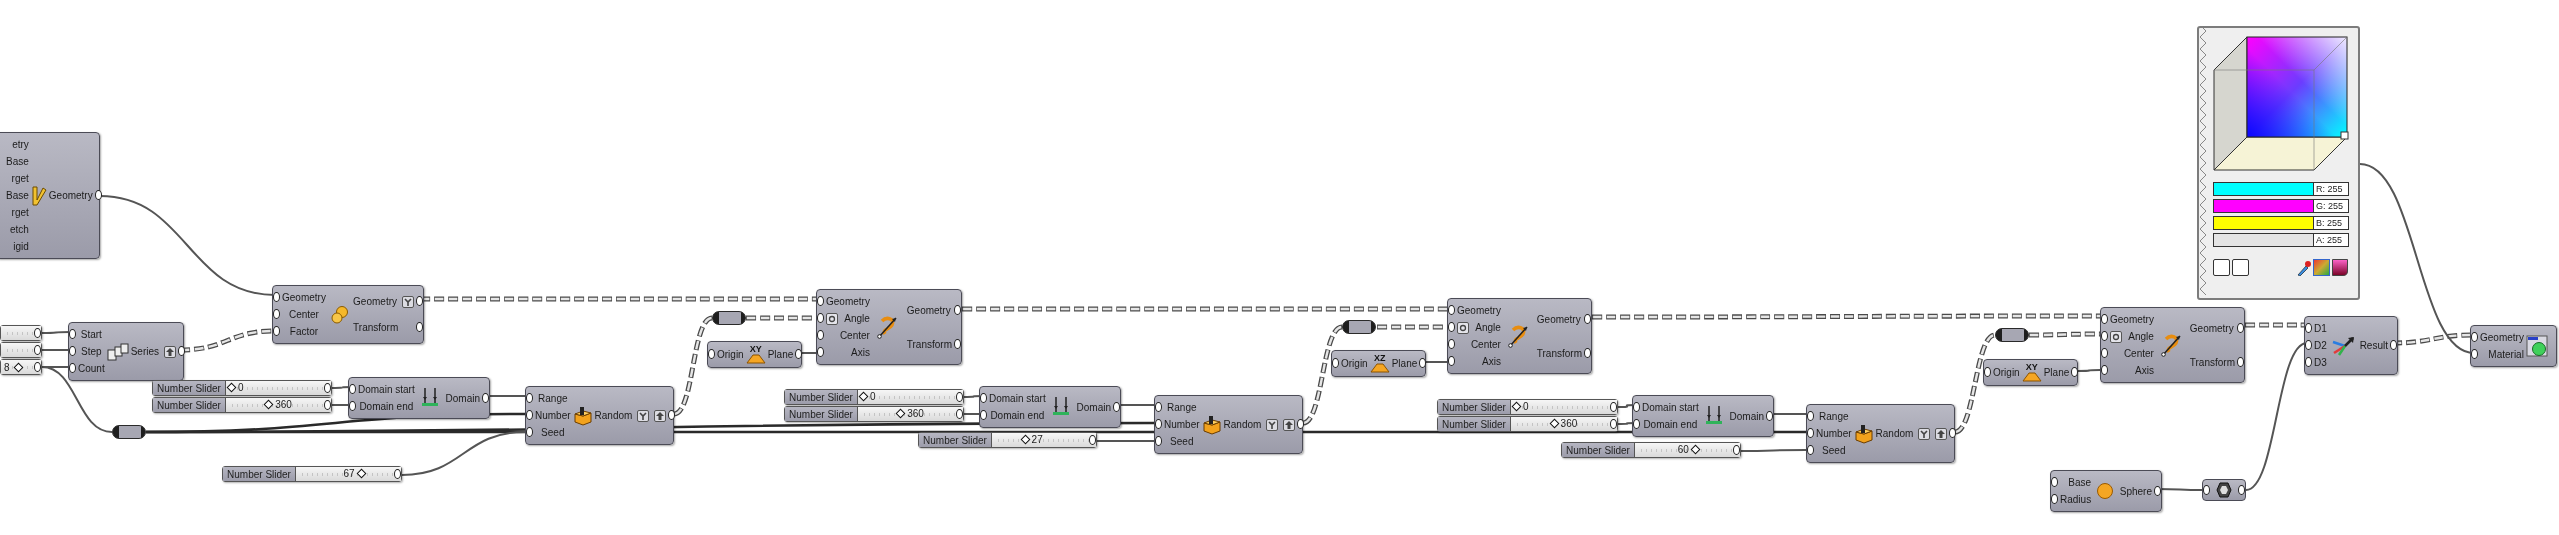 This screenshot has width=2559, height=535. What do you see at coordinates (2513, 346) in the screenshot?
I see `component-node: Geometry Material` at bounding box center [2513, 346].